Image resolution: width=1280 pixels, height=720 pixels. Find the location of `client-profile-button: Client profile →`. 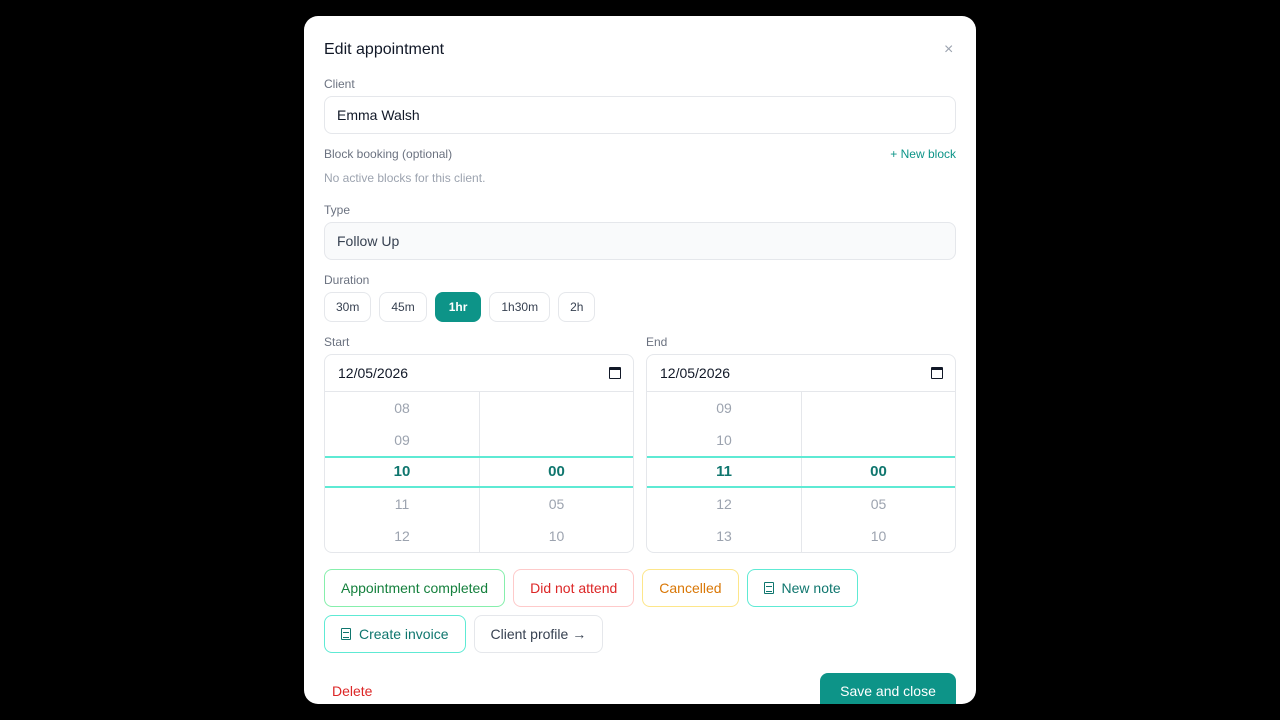

client-profile-button: Client profile → is located at coordinates (538, 634).